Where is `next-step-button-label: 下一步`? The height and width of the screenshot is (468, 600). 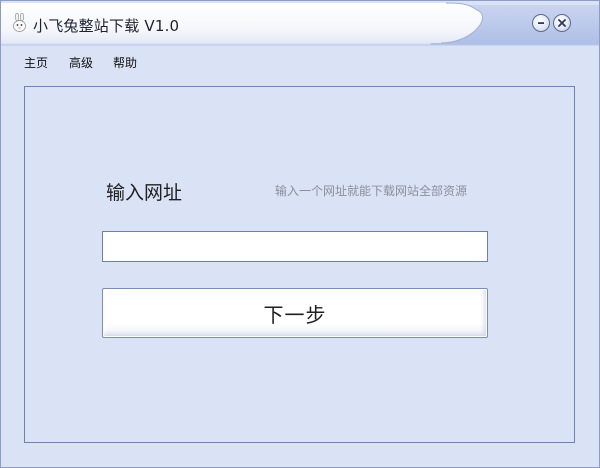
next-step-button-label: 下一步 is located at coordinates (295, 314).